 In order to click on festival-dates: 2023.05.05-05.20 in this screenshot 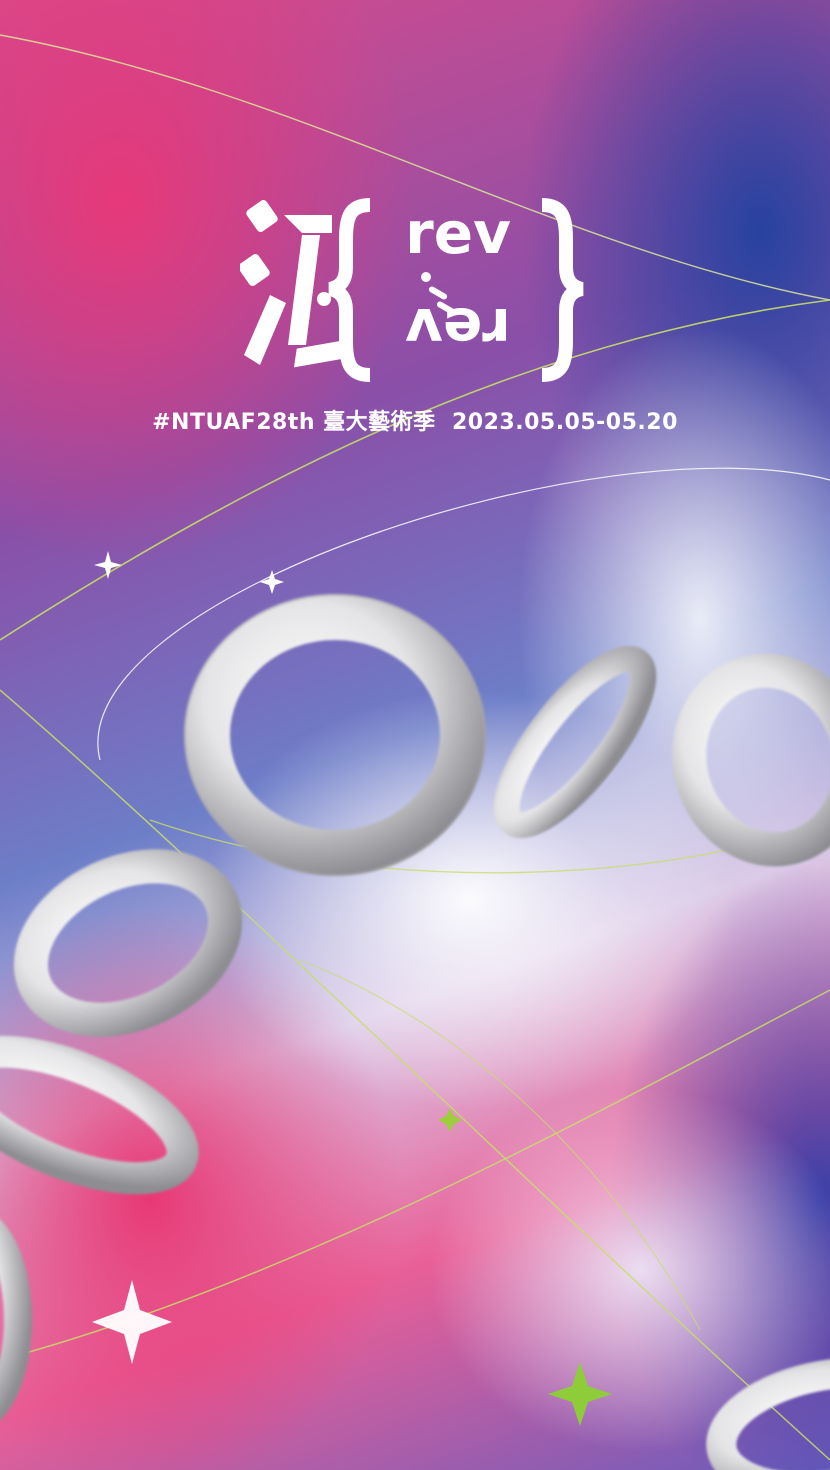, I will do `click(565, 422)`.